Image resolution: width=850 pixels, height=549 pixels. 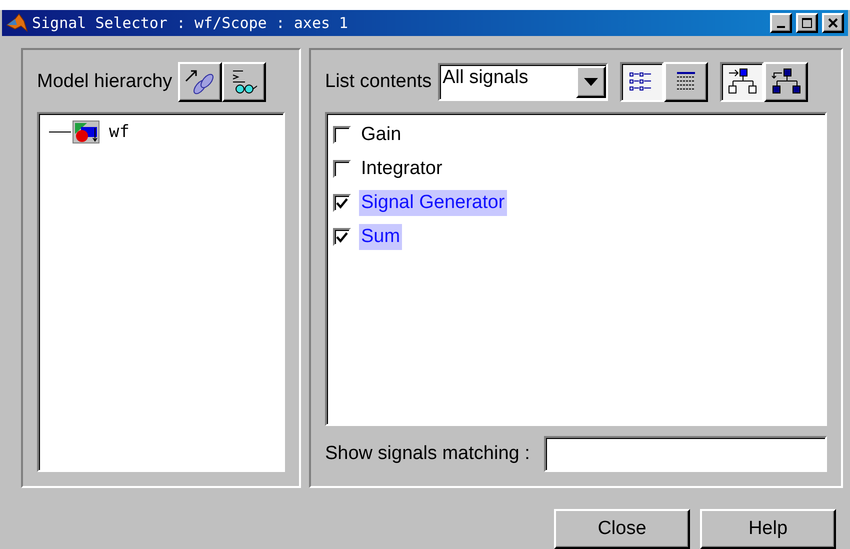 I want to click on signal-name: Gain, so click(x=381, y=135).